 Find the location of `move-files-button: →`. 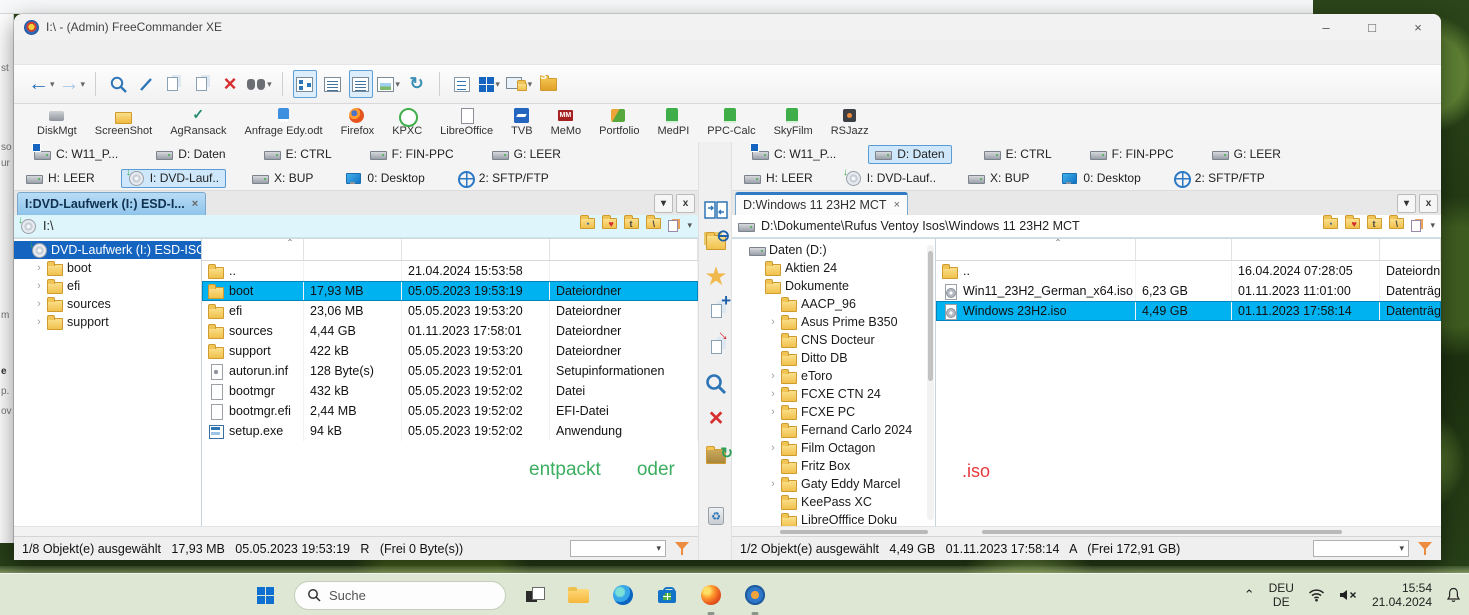

move-files-button: → is located at coordinates (719, 342).